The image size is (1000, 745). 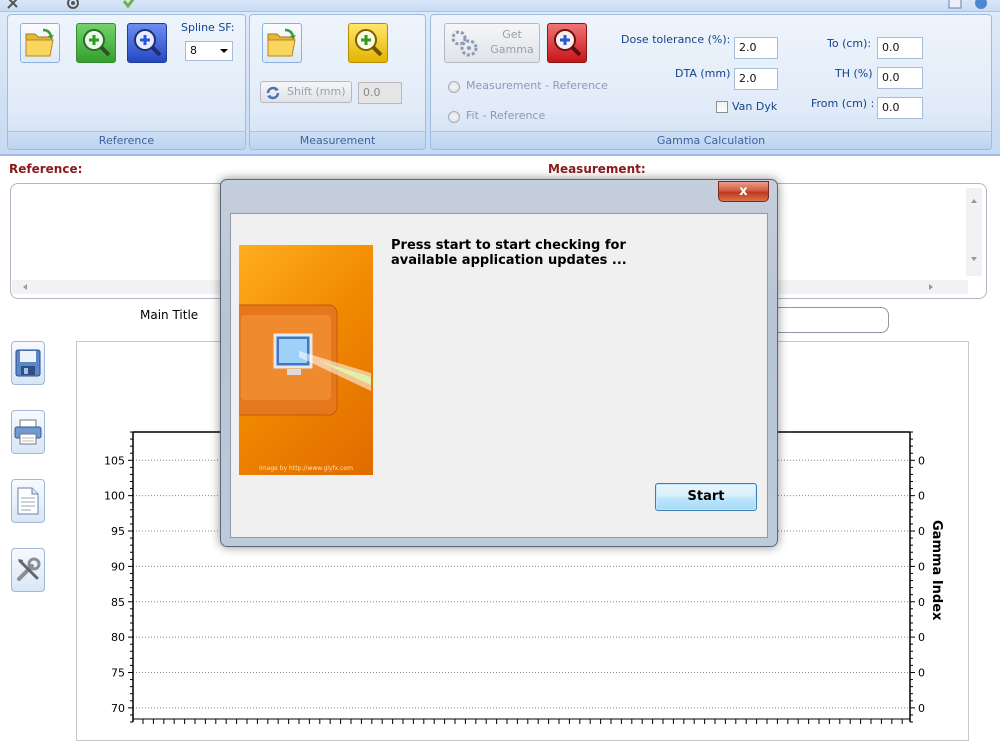 What do you see at coordinates (169, 315) in the screenshot?
I see `chart-main-title: Main Title` at bounding box center [169, 315].